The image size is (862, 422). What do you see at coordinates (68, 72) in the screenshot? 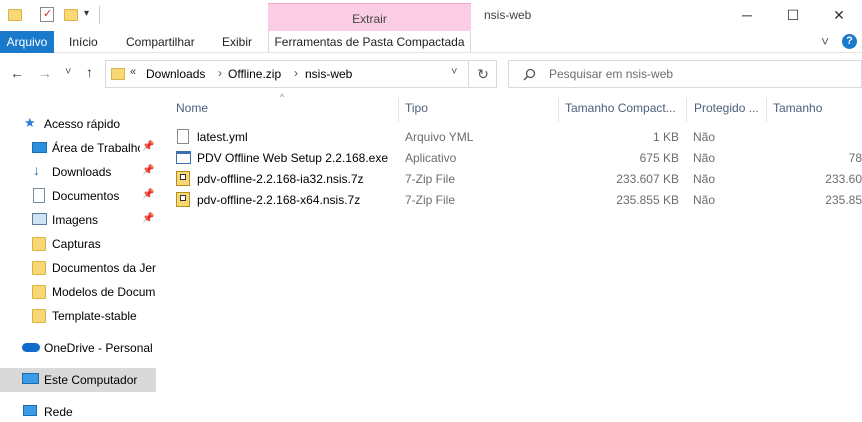
I see `recent-locations-button: ˅` at bounding box center [68, 72].